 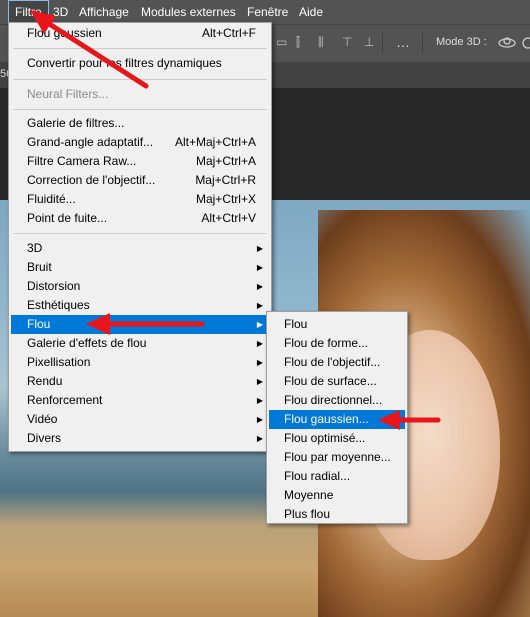 I want to click on annotation-arrow-flou, so click(x=145, y=324).